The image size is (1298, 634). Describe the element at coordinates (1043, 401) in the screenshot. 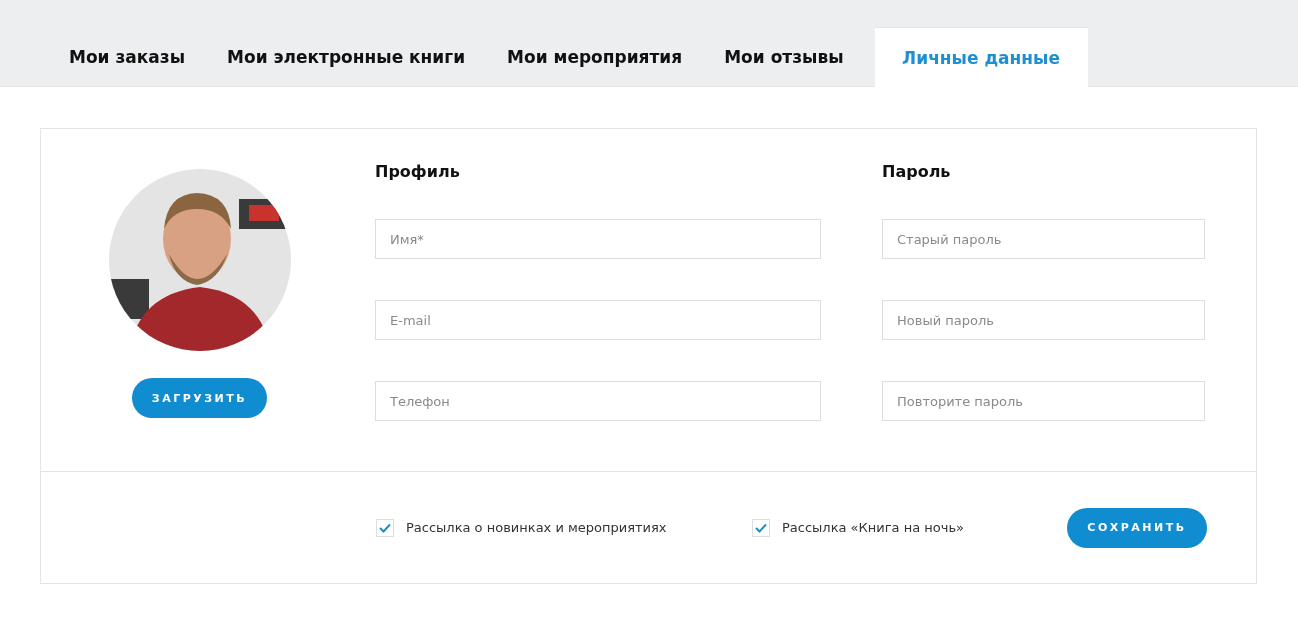

I see `input-field: Повторите пароль` at that location.